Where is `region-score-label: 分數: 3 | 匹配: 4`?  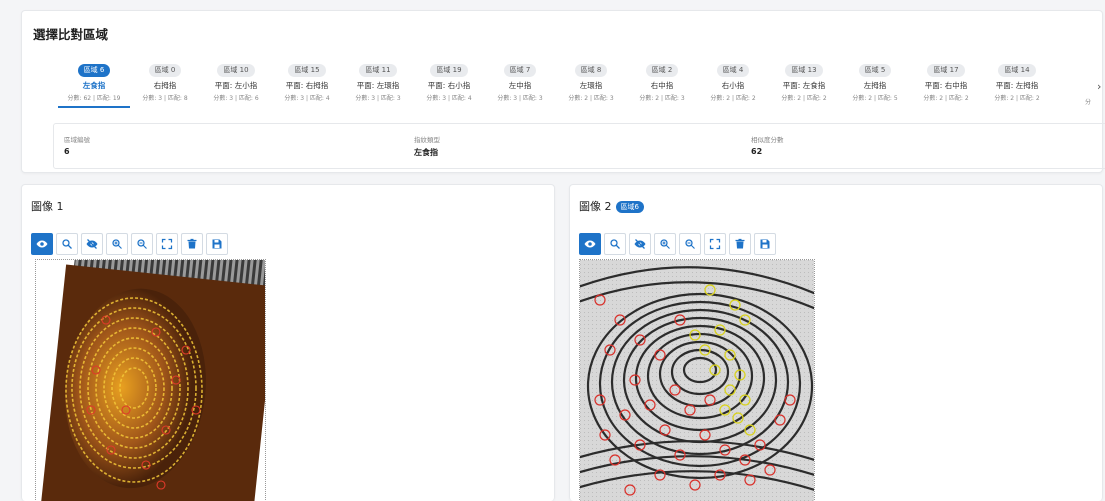
region-score-label: 分數: 3 | 匹配: 4 is located at coordinates (449, 98).